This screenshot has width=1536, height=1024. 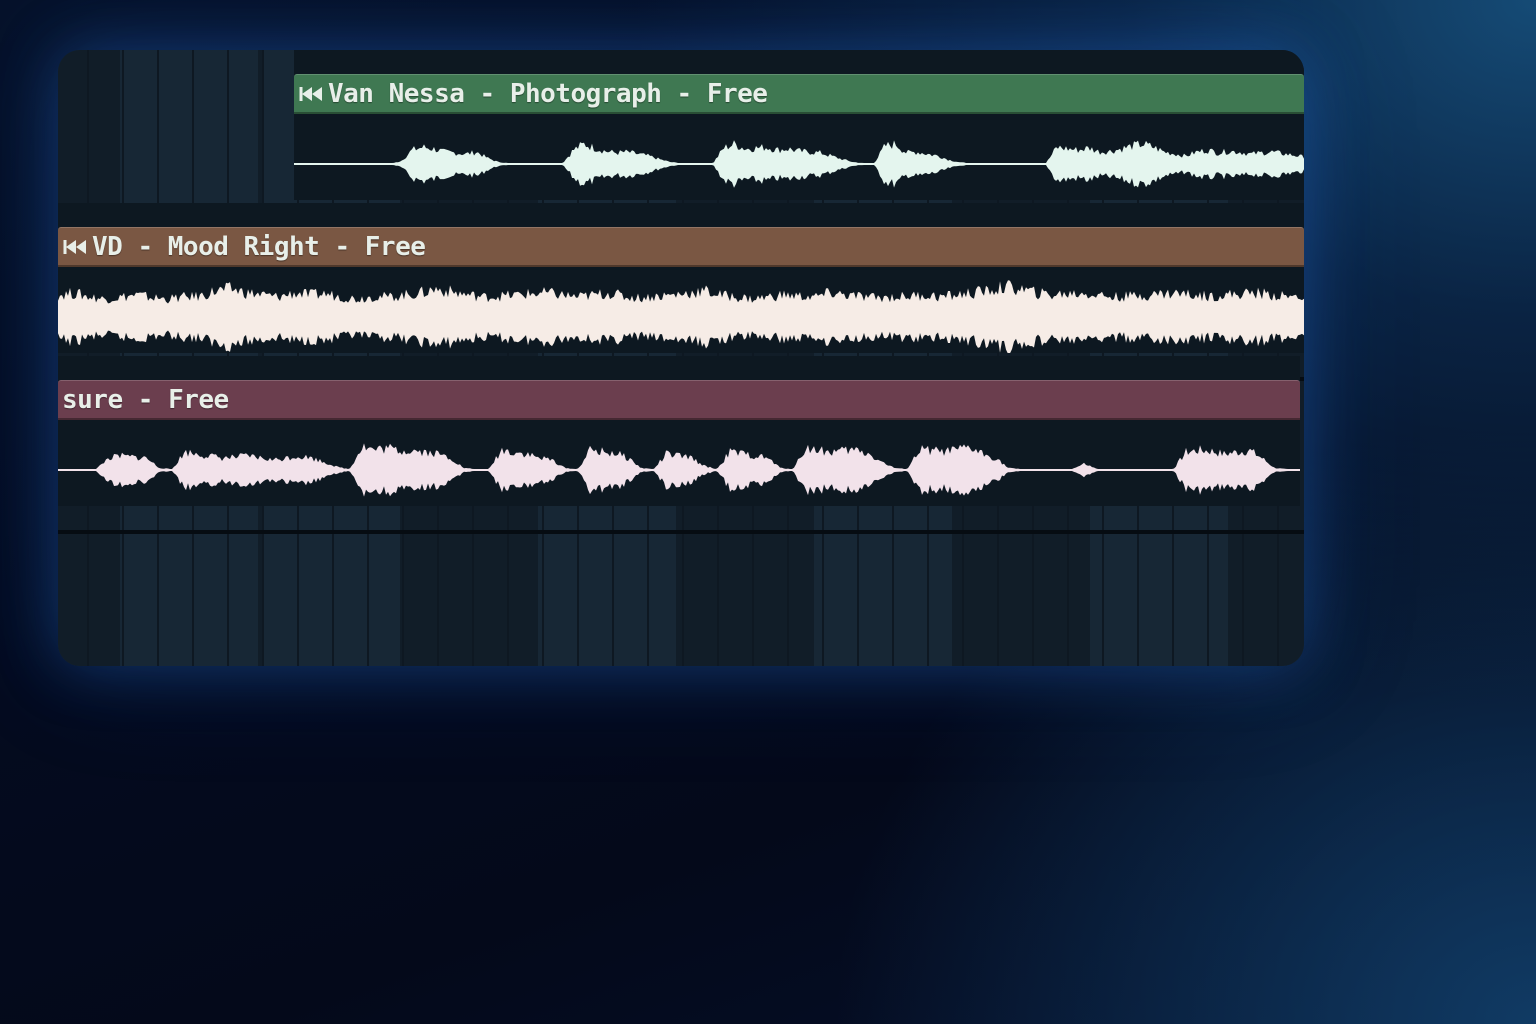 I want to click on clip-name: VD - Mood Right - Free, so click(x=259, y=246).